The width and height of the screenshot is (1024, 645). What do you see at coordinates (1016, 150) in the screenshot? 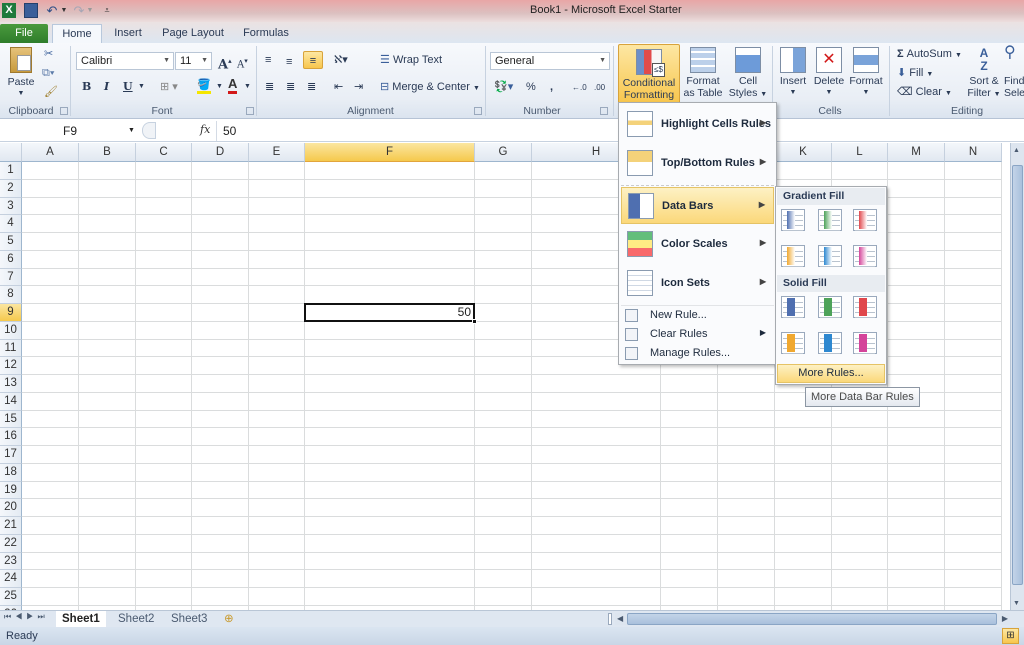
I see `scroll-up-icon: ▲` at bounding box center [1016, 150].